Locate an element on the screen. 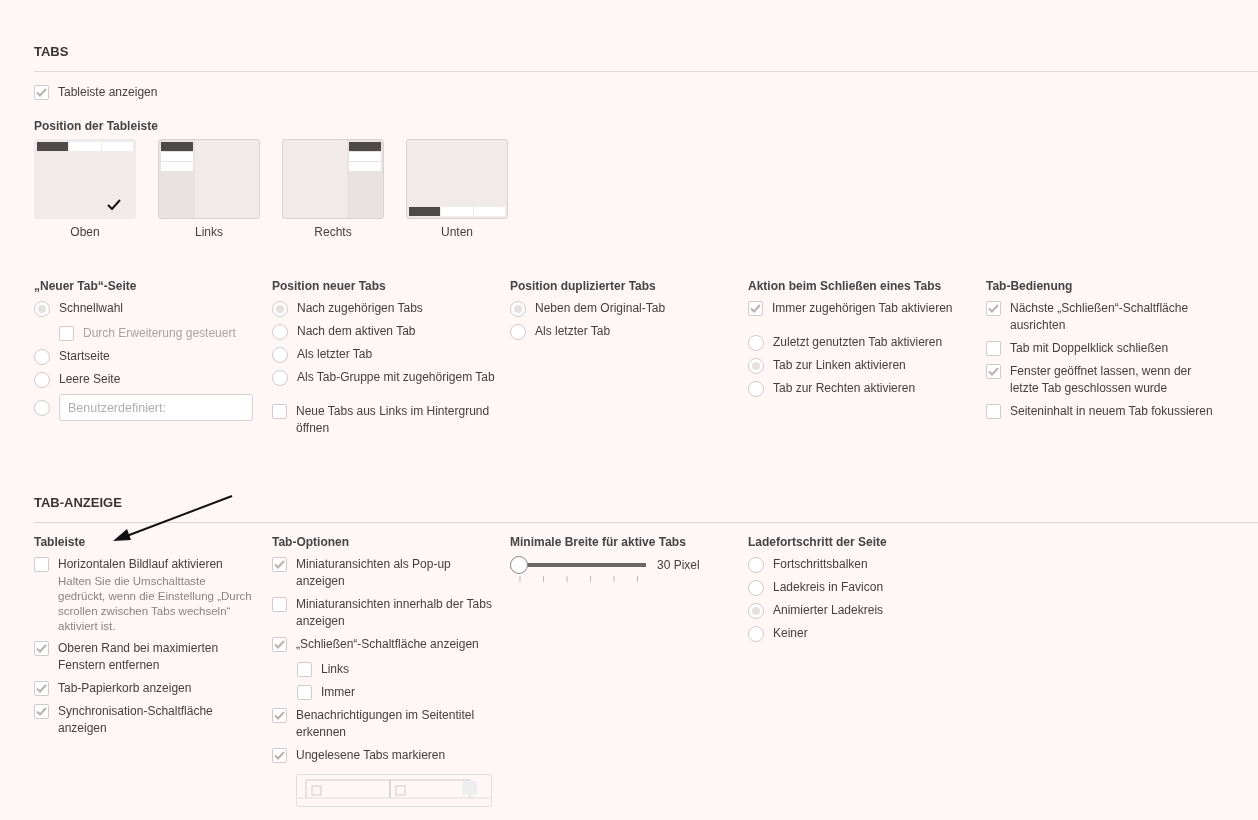 Image resolution: width=1258 pixels, height=820 pixels. option-label: Rechts is located at coordinates (333, 232).